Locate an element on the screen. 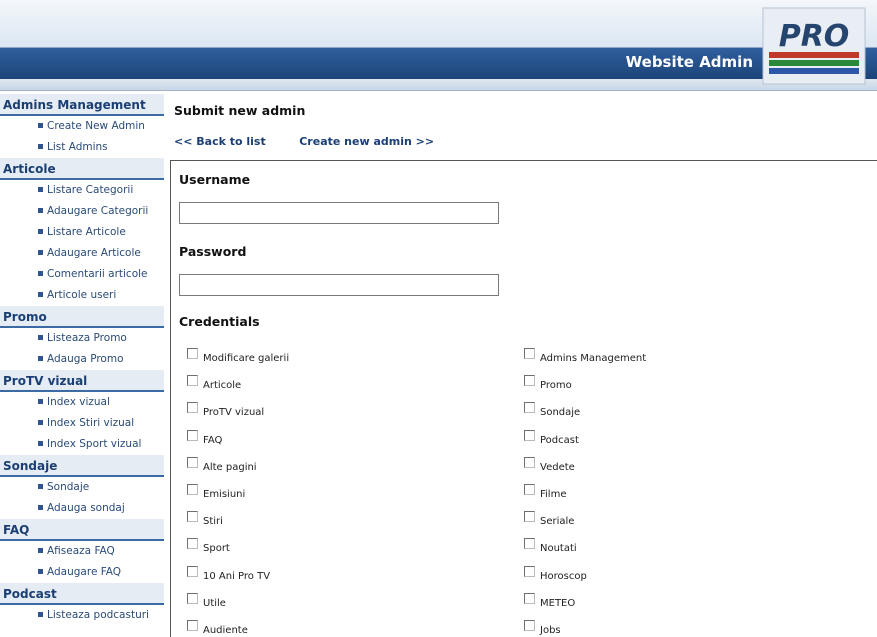  sidebar-category: ProTV vizual is located at coordinates (82, 381).